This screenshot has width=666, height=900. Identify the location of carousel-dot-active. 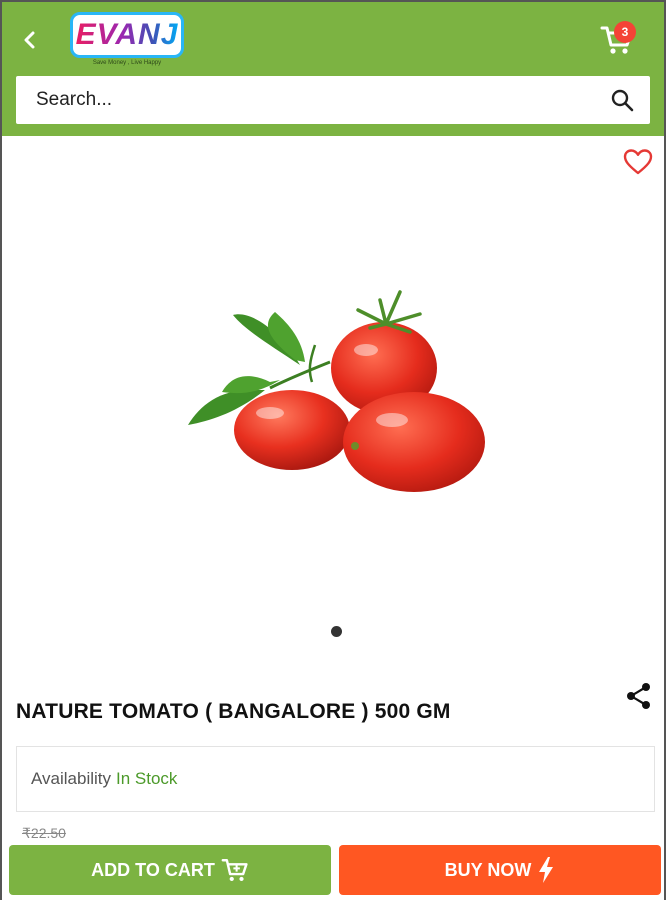
(336, 631).